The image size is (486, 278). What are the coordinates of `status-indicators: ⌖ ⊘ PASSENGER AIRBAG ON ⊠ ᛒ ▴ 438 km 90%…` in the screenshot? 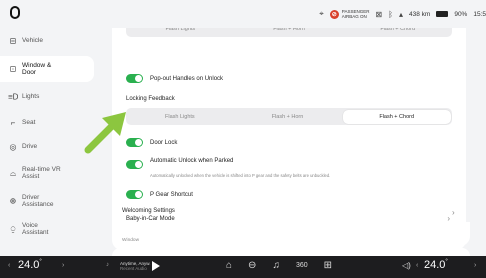 It's located at (402, 14).